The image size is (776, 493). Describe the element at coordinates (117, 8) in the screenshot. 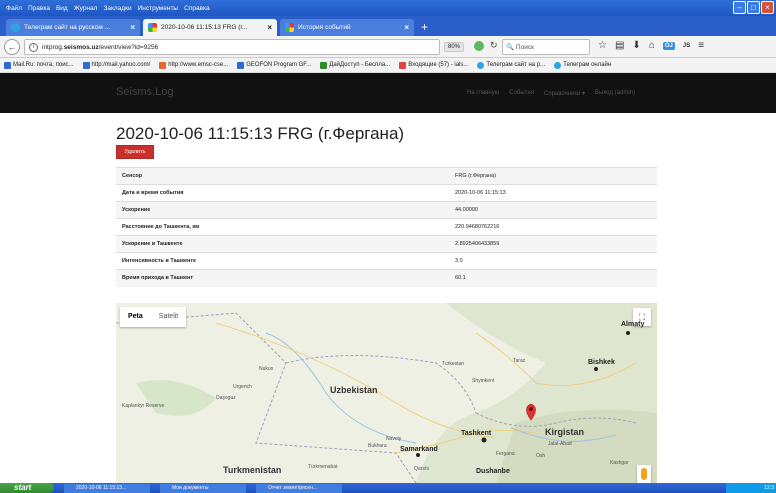

I see `menu-bookmarks: Закладки` at that location.